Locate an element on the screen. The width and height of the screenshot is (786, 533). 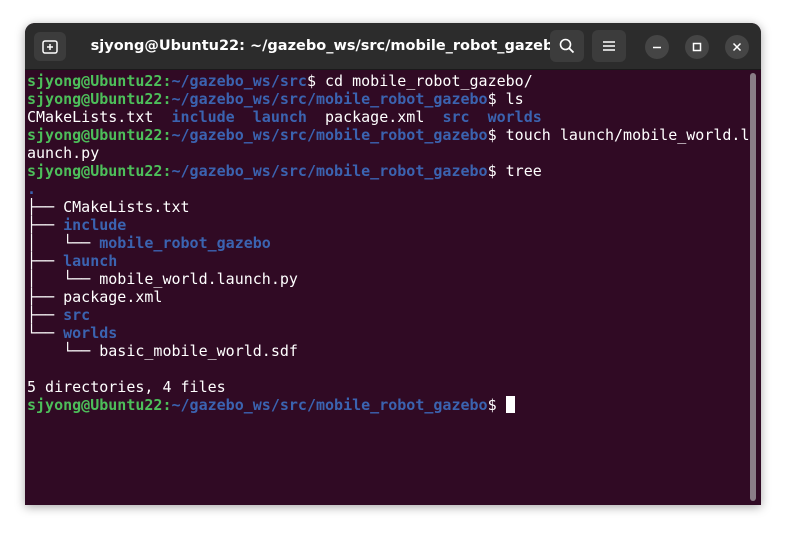
tree-directory: mobile_robot_gazebo is located at coordinates (185, 243).